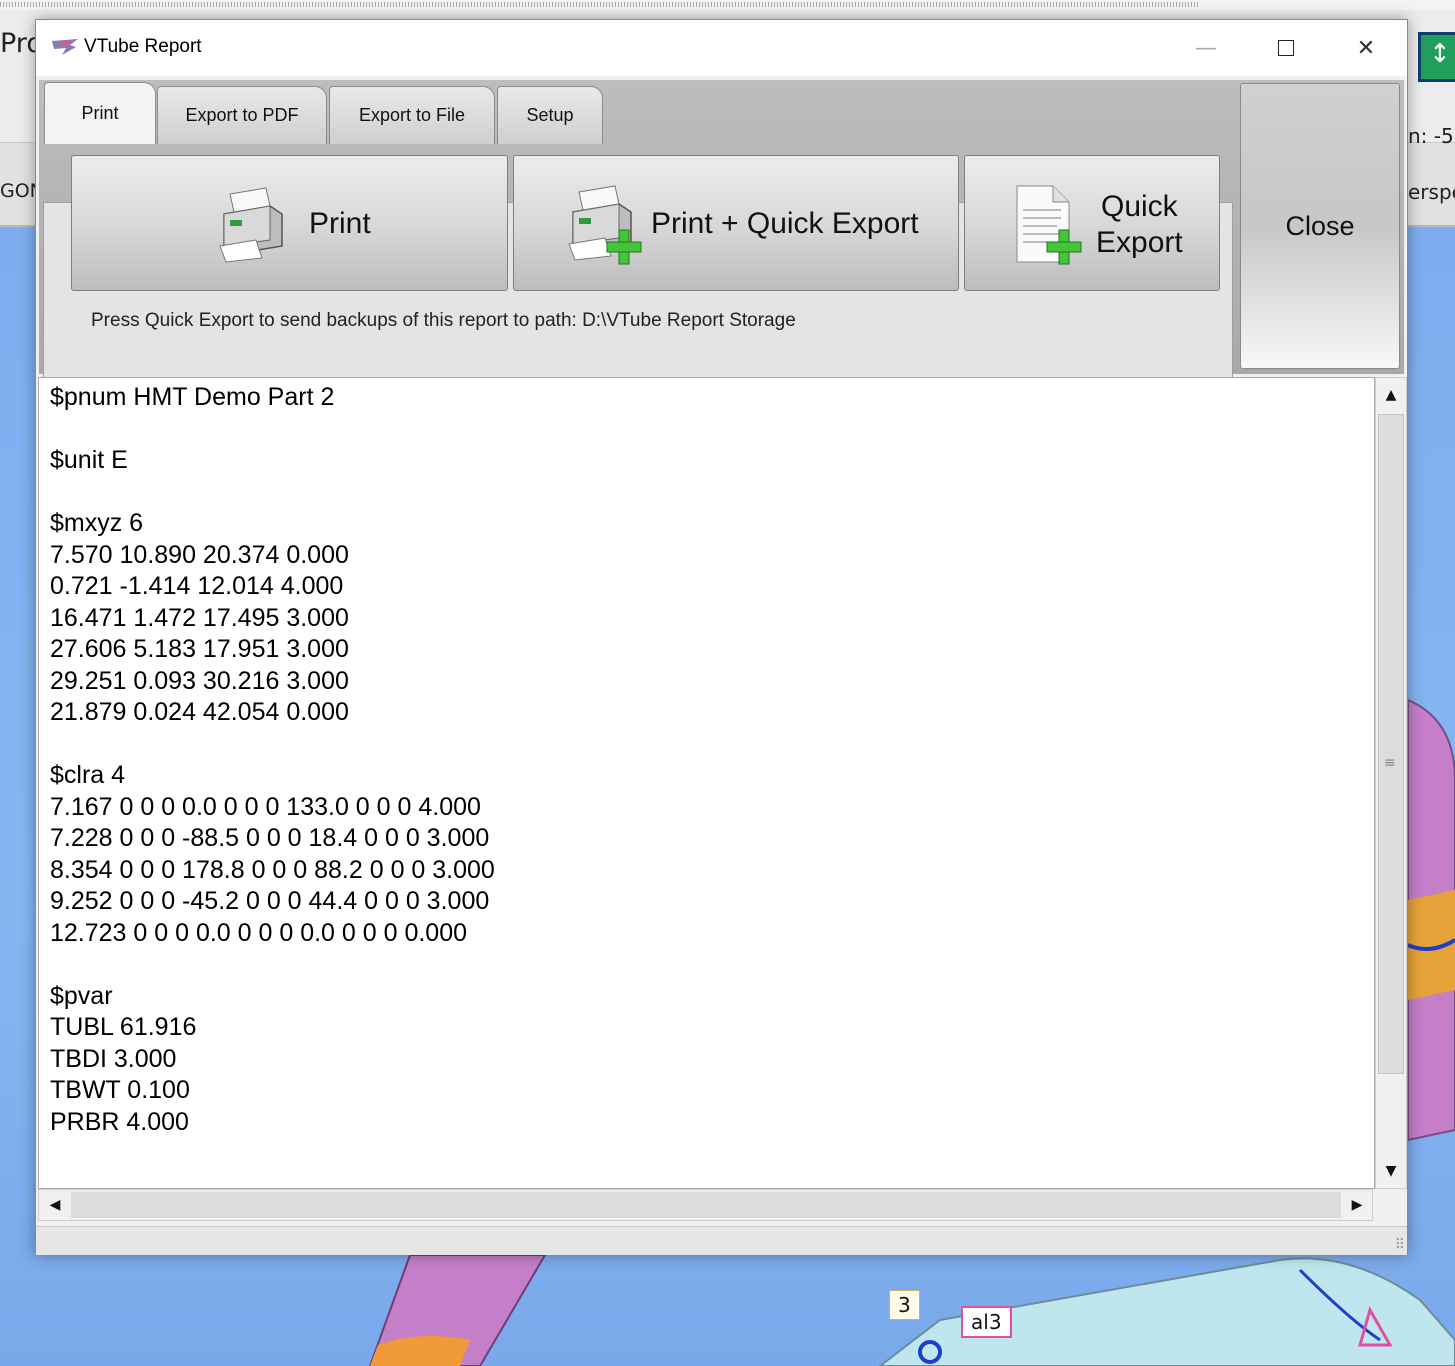 Image resolution: width=1455 pixels, height=1366 pixels. Describe the element at coordinates (199, 712) in the screenshot. I see `report-line: 21.879 0.024 42.054 0.000` at that location.